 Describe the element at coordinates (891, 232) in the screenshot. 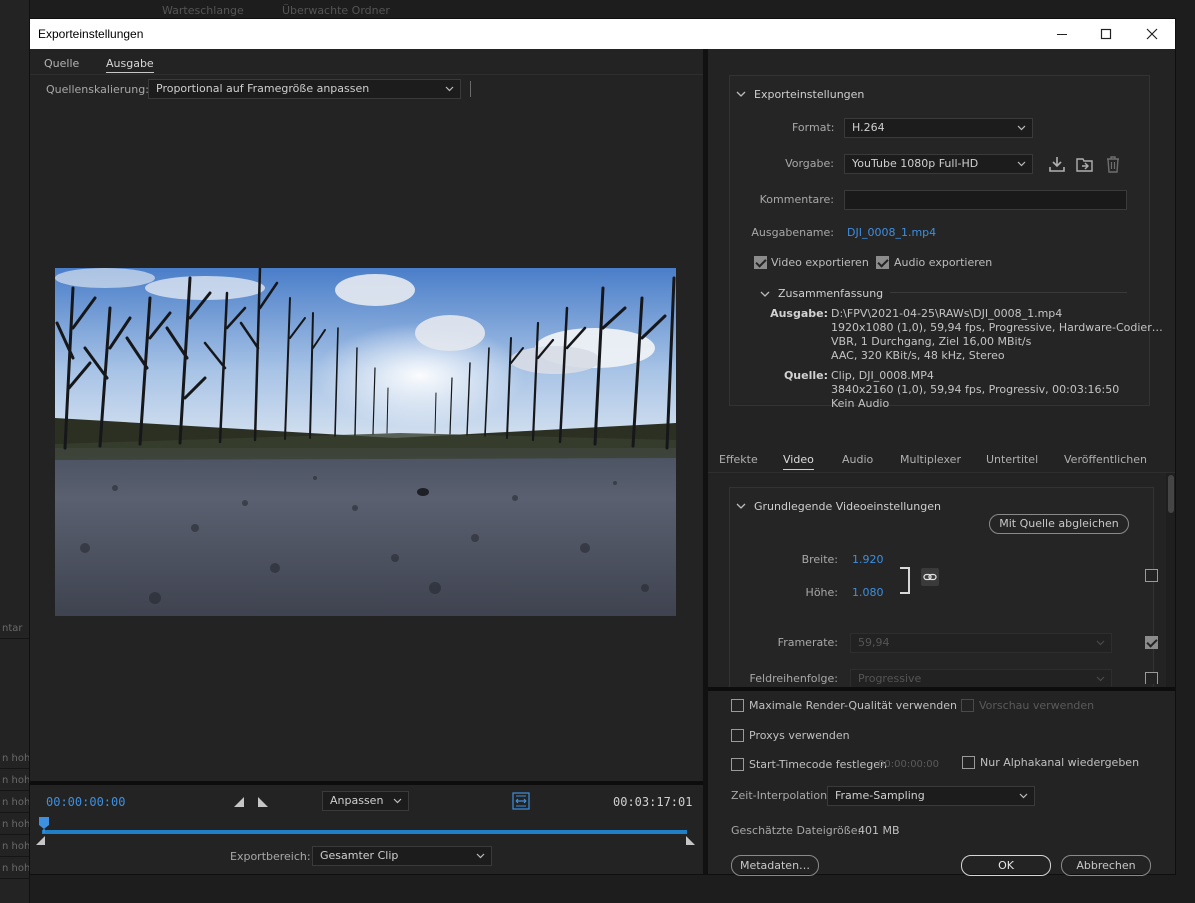

I see `output-name-link: DJI_0008_1.mp4` at that location.